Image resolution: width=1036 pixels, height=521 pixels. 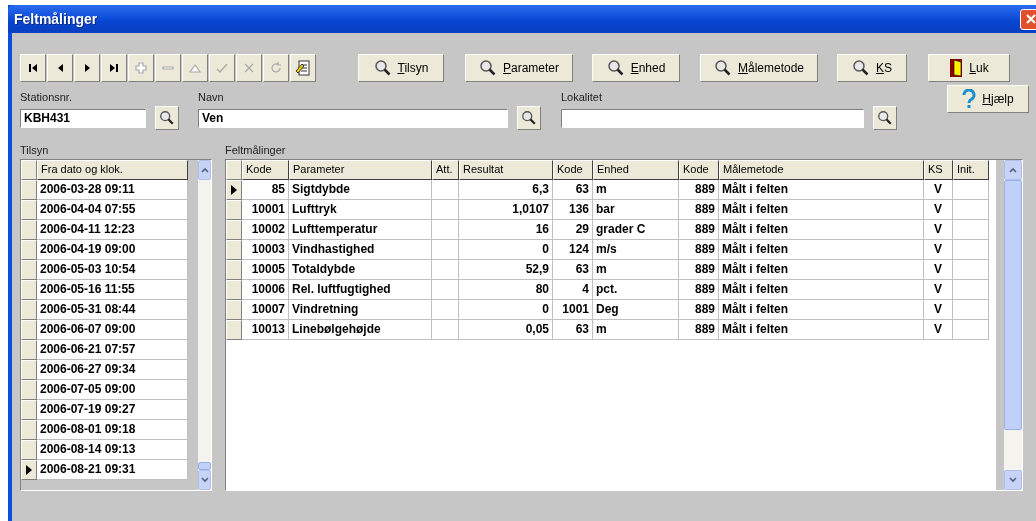 I want to click on table-cell: Vindretning, so click(x=360, y=310).